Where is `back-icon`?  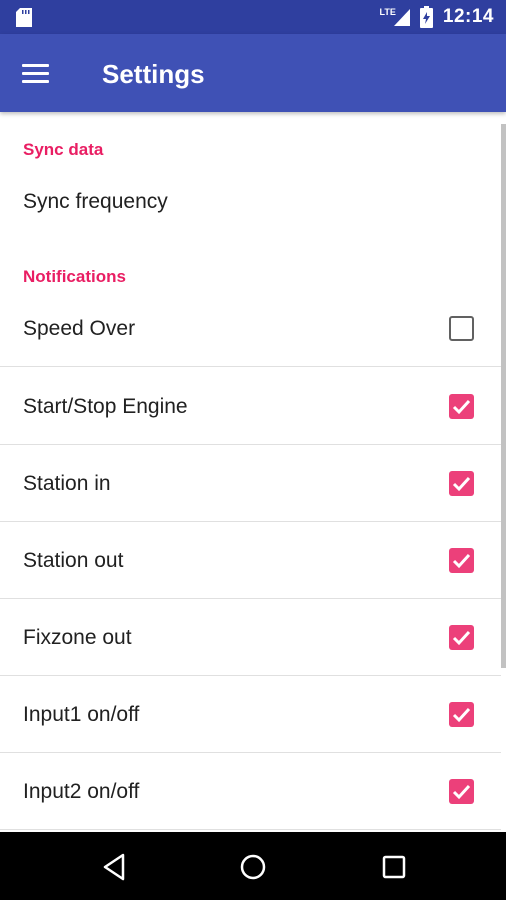 back-icon is located at coordinates (114, 867).